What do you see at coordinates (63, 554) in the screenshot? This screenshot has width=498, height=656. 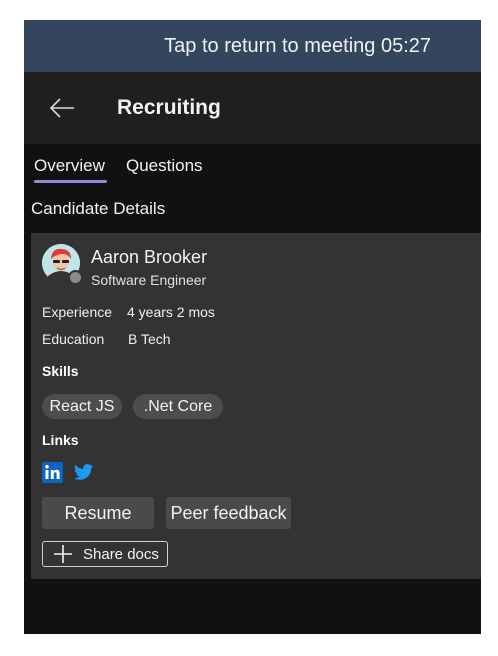 I see `plus-icon` at bounding box center [63, 554].